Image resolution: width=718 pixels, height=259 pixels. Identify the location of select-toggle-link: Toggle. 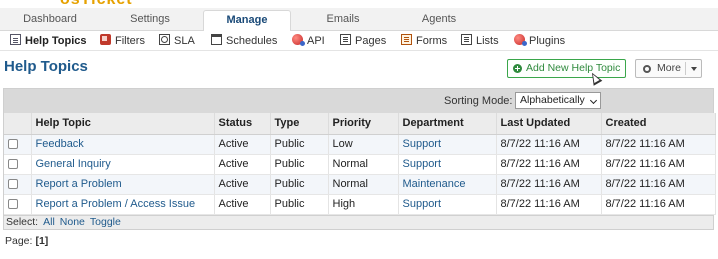
(105, 222).